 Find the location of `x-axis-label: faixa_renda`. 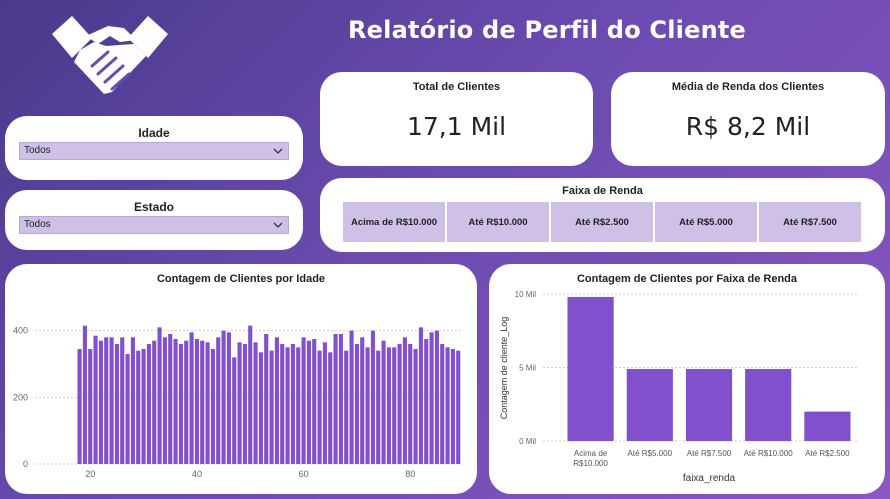

x-axis-label: faixa_renda is located at coordinates (709, 478).